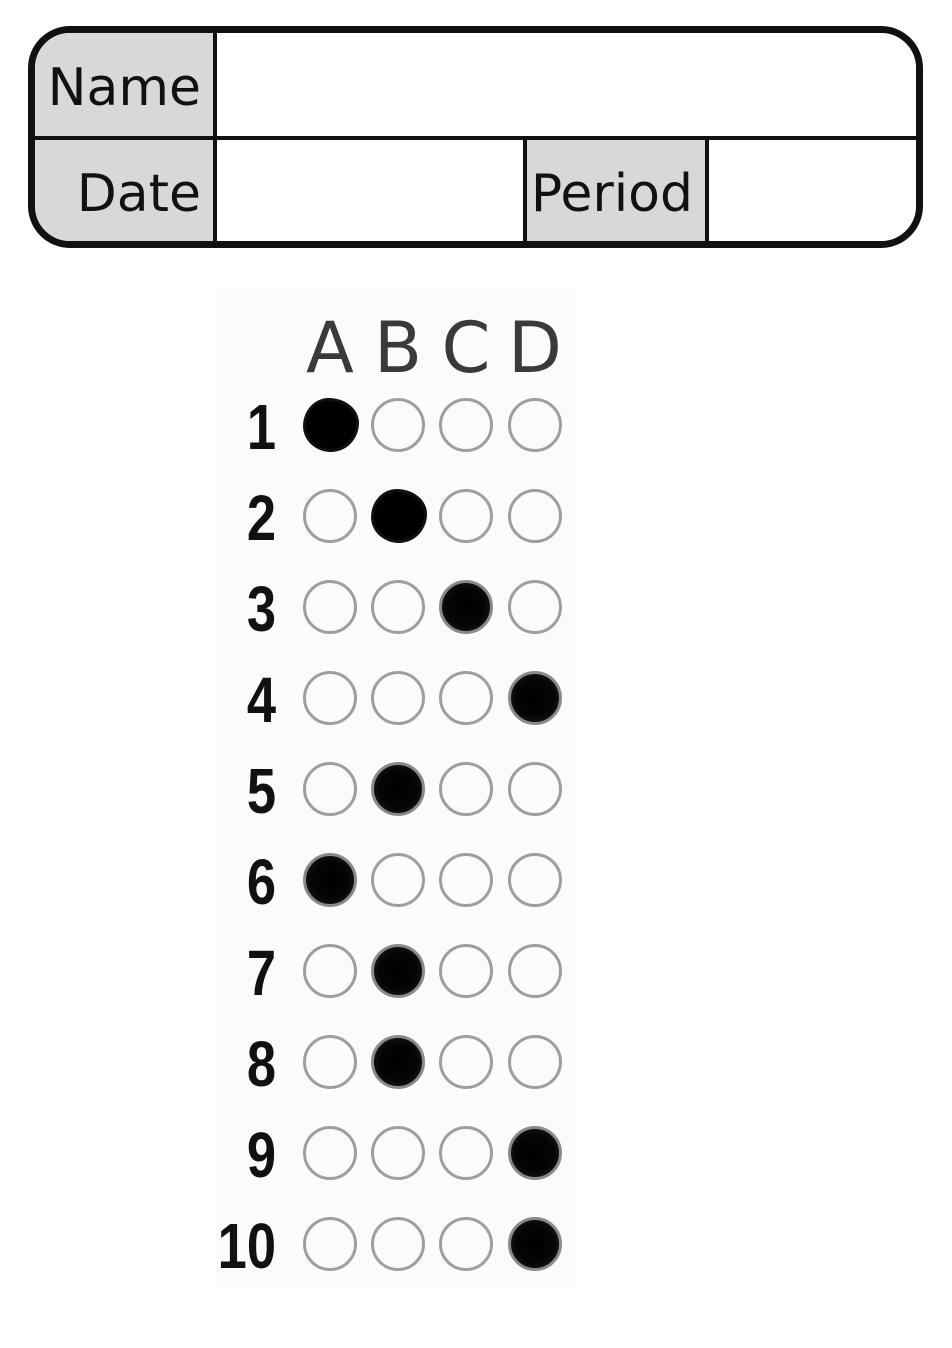 The image size is (952, 1348). I want to click on answer-bubble-7-c, so click(466, 971).